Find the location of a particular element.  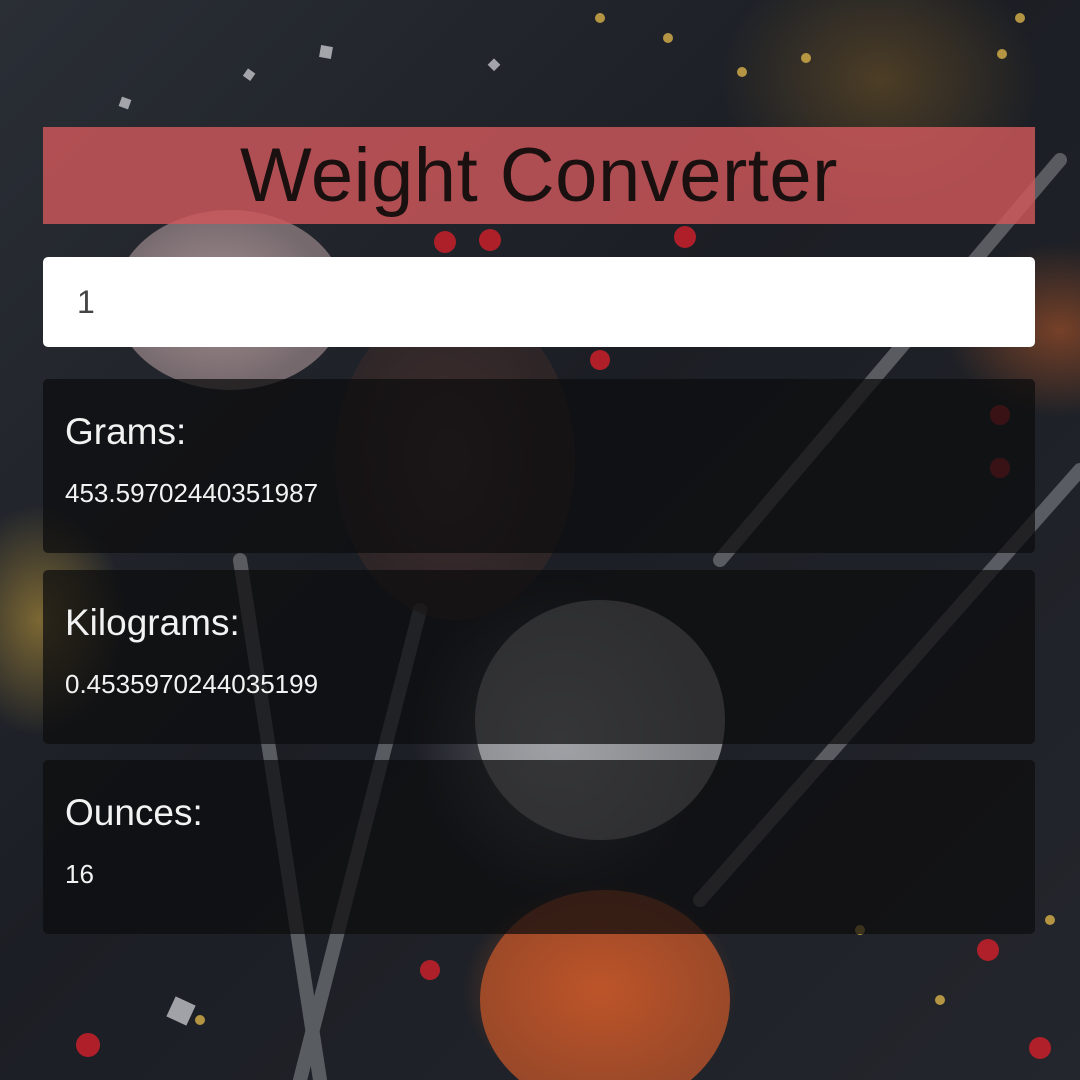

kilograms-result-card: Kilograms: 0.4535970244035199 is located at coordinates (539, 657).